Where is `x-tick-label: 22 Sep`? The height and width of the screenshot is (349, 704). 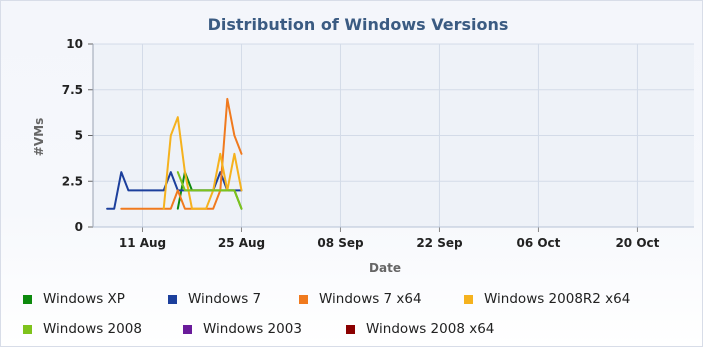 x-tick-label: 22 Sep is located at coordinates (439, 243).